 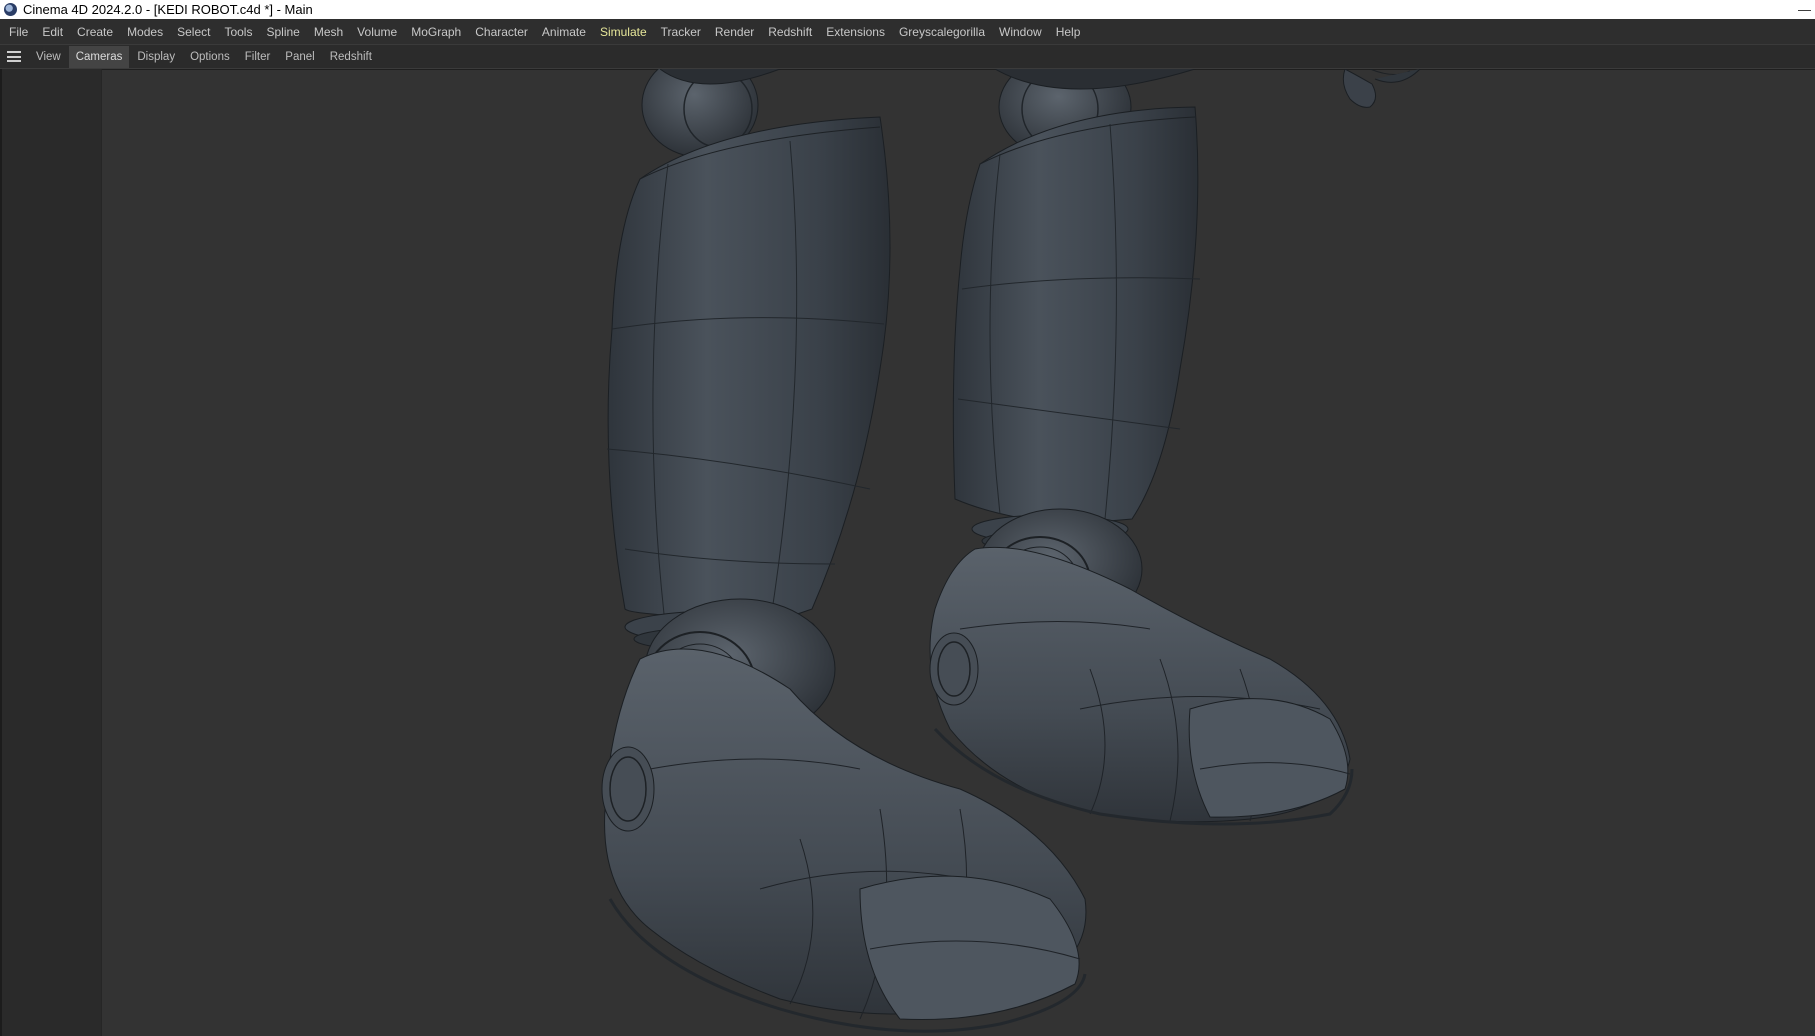 What do you see at coordinates (193, 32) in the screenshot?
I see `menu-select: Select` at bounding box center [193, 32].